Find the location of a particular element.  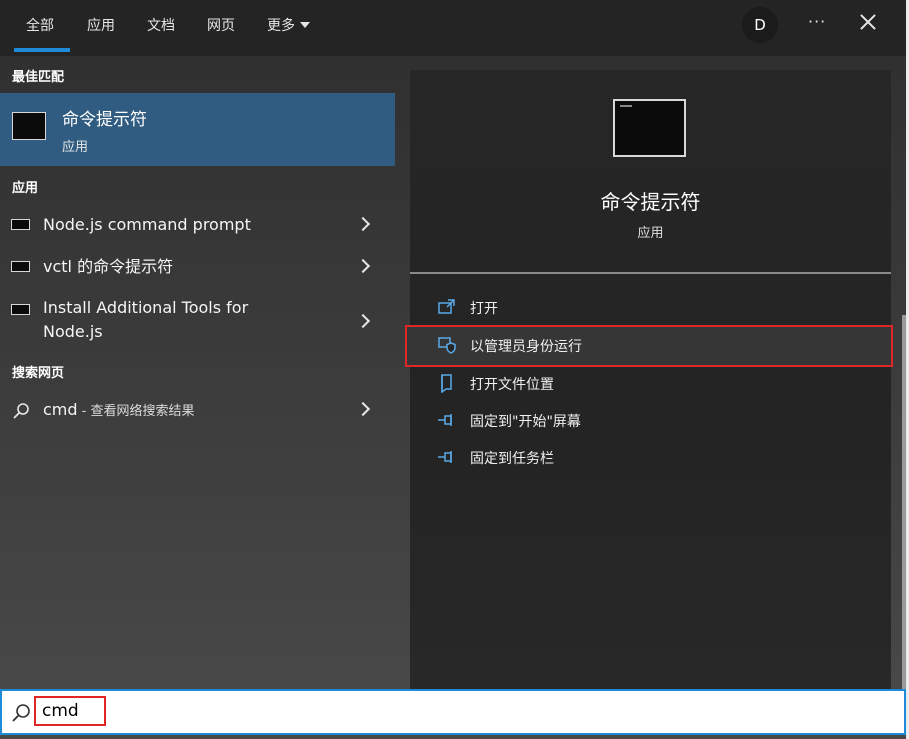

open-icon is located at coordinates (446, 306).